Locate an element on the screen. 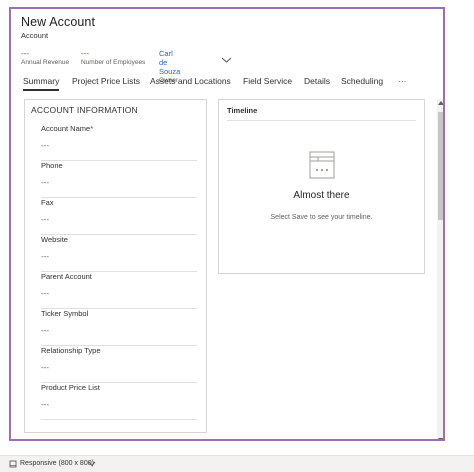 This screenshot has height=472, width=474. field-label: Fax is located at coordinates (47, 202).